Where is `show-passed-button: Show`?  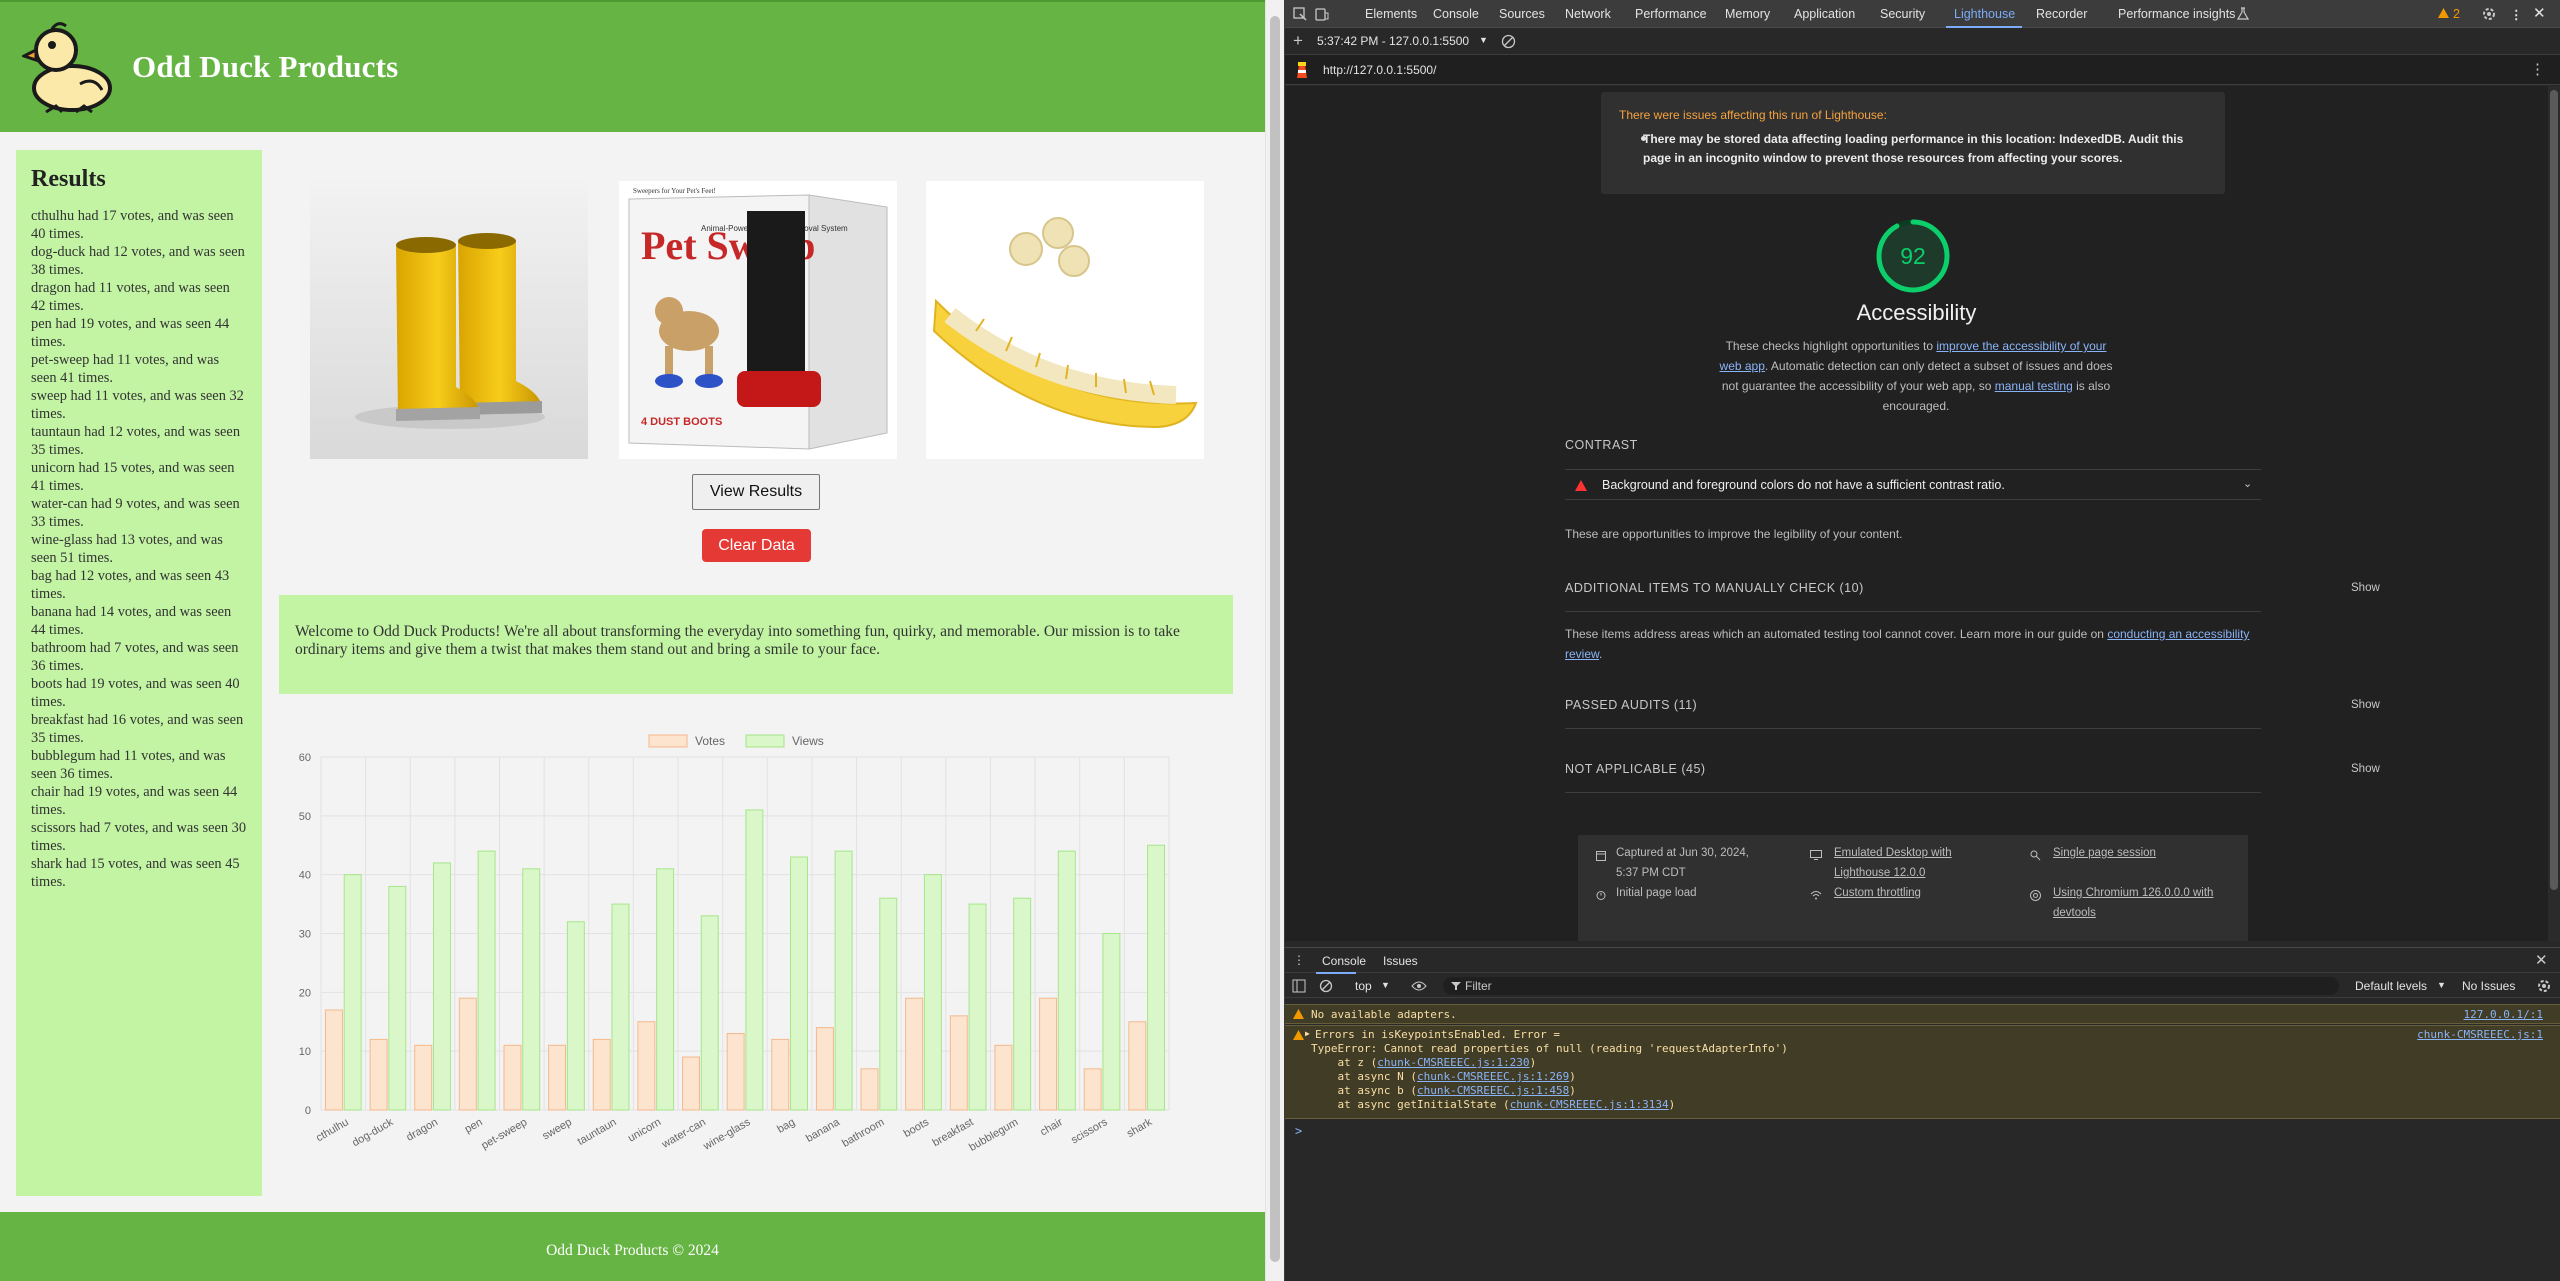
show-passed-button: Show is located at coordinates (2365, 705).